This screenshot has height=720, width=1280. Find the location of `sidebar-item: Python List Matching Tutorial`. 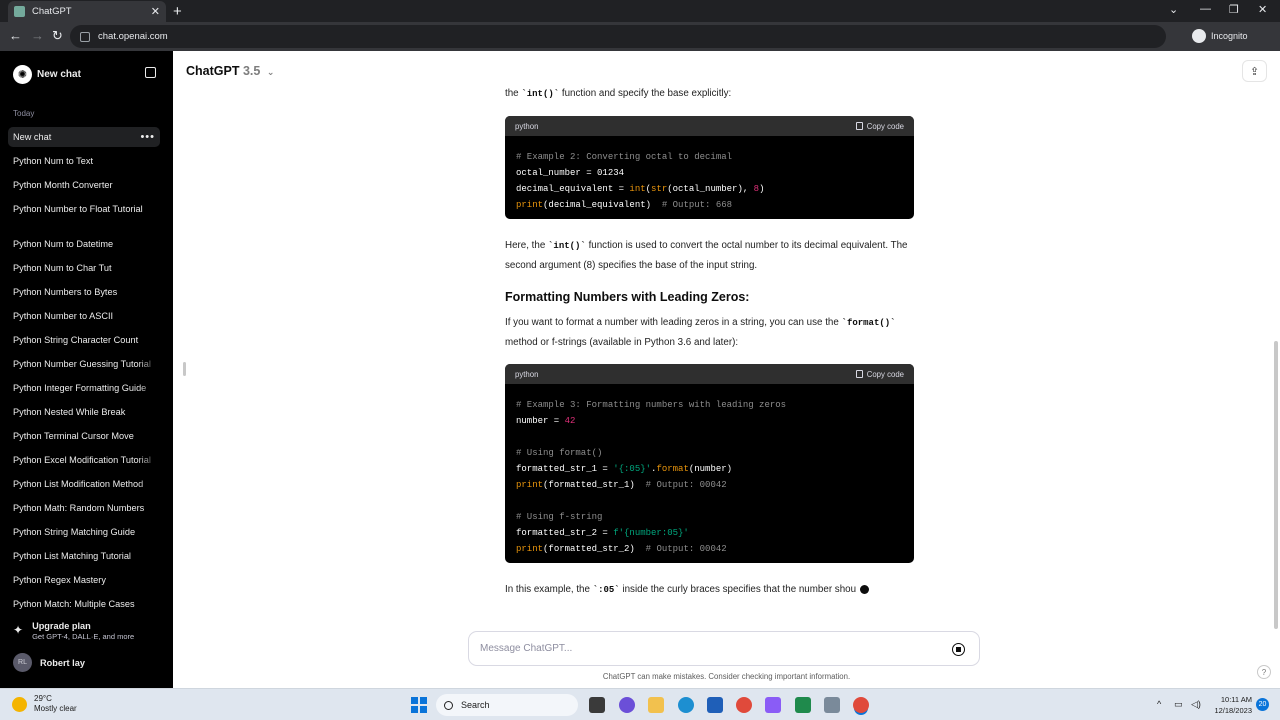

sidebar-item: Python List Matching Tutorial is located at coordinates (84, 556).